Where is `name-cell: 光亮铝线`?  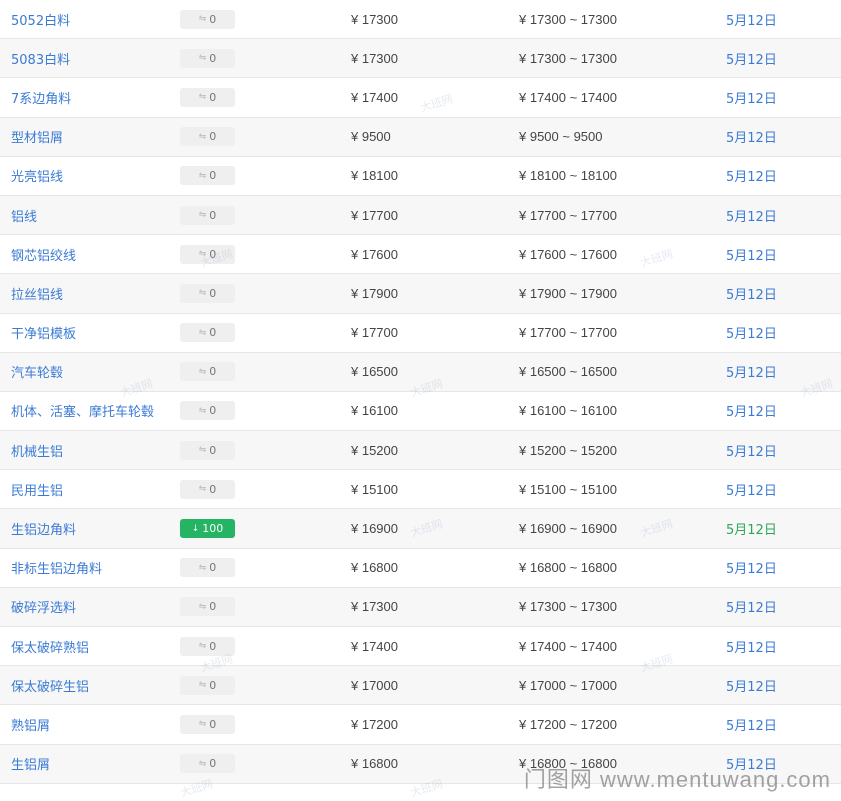 name-cell: 光亮铝线 is located at coordinates (93, 176).